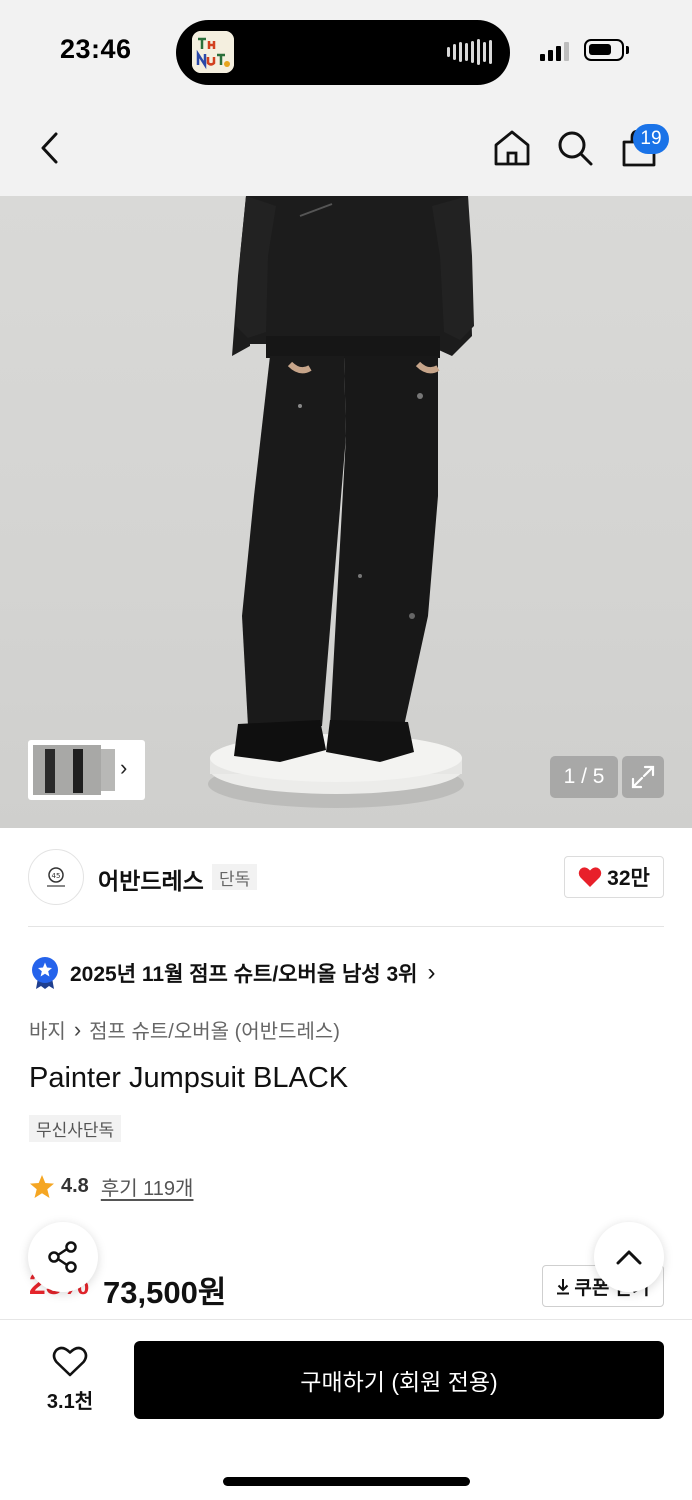 This screenshot has width=692, height=1500. Describe the element at coordinates (469, 52) in the screenshot. I see `audio-waveform-icon` at that location.